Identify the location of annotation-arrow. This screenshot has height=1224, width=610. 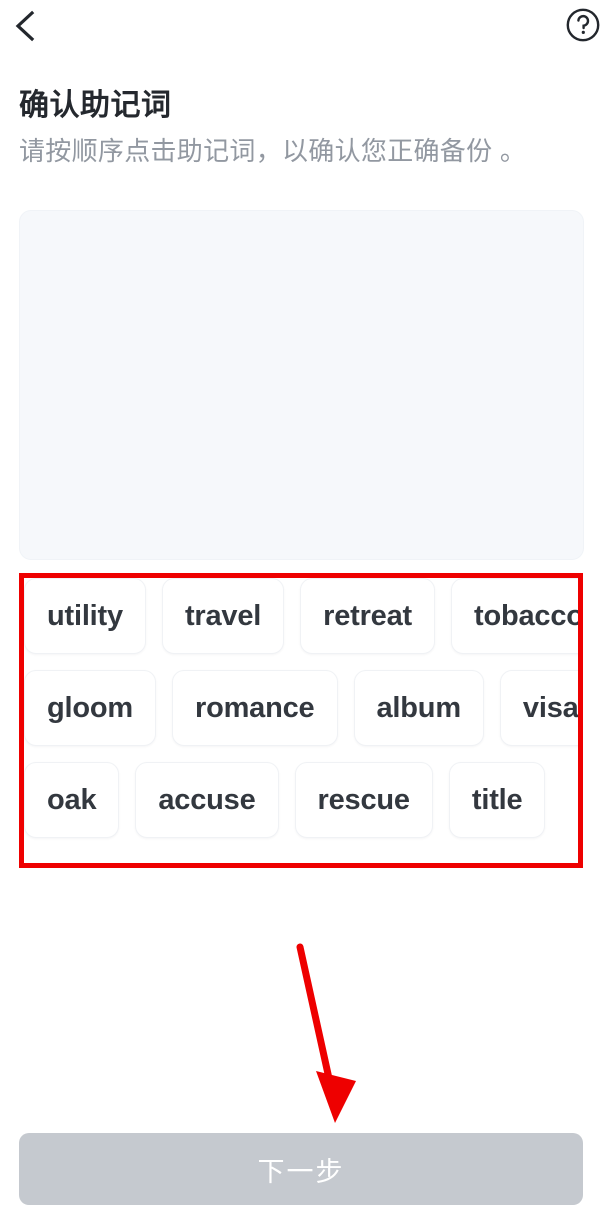
(328, 1032).